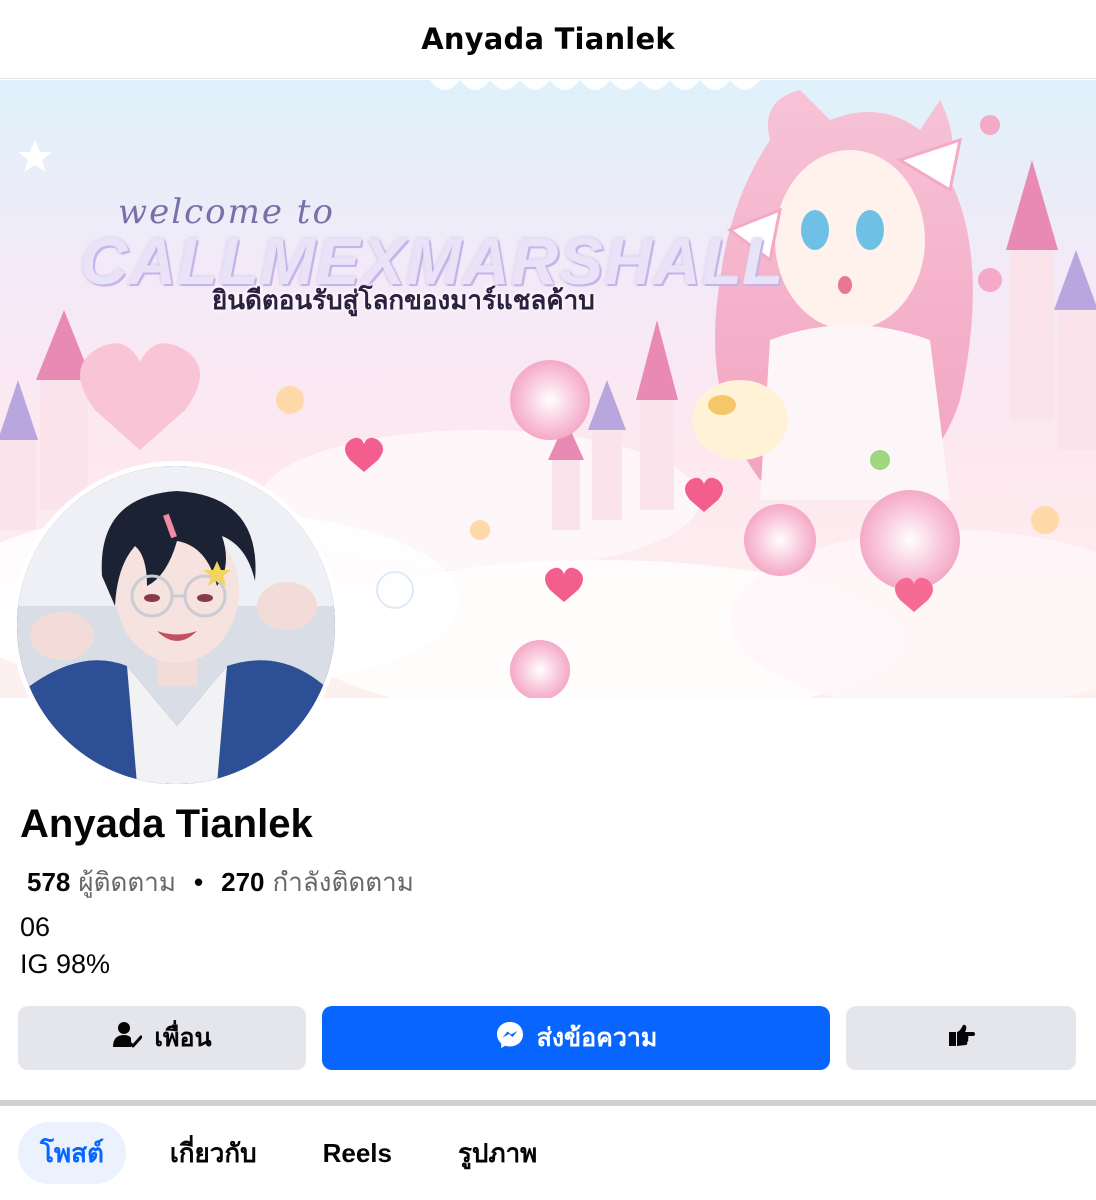 This screenshot has width=1096, height=1200. I want to click on followers-count: 578, so click(48, 882).